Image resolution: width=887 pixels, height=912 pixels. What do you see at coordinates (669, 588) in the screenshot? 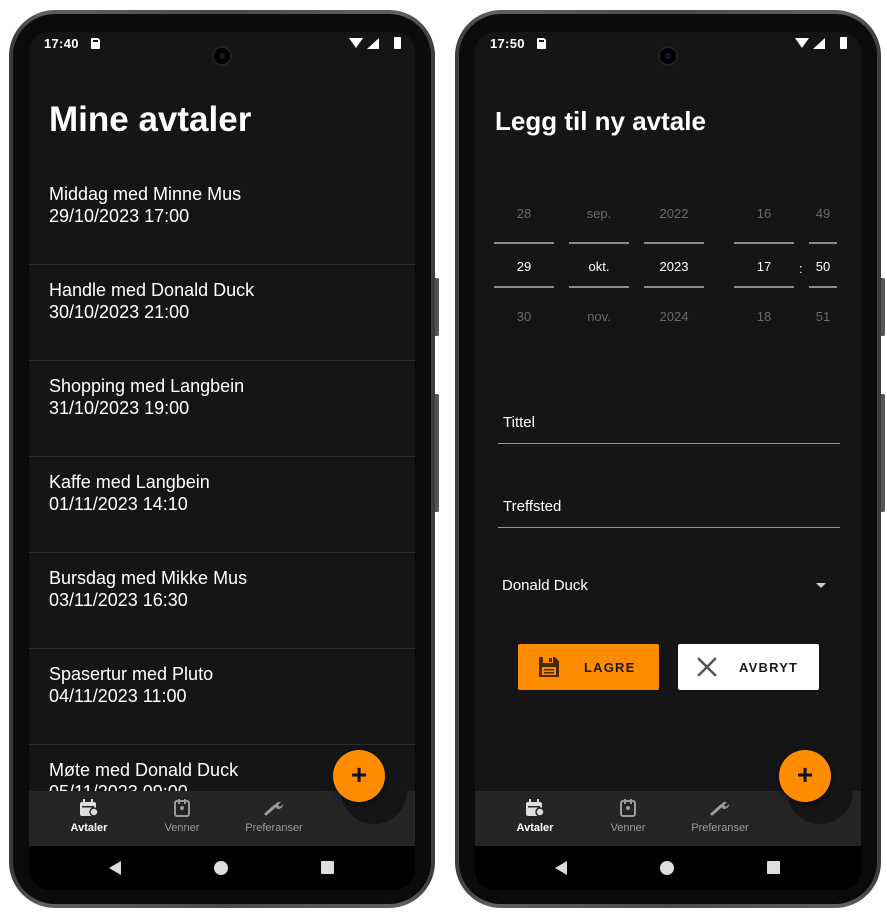
I see `friend-select: Donald Duck` at bounding box center [669, 588].